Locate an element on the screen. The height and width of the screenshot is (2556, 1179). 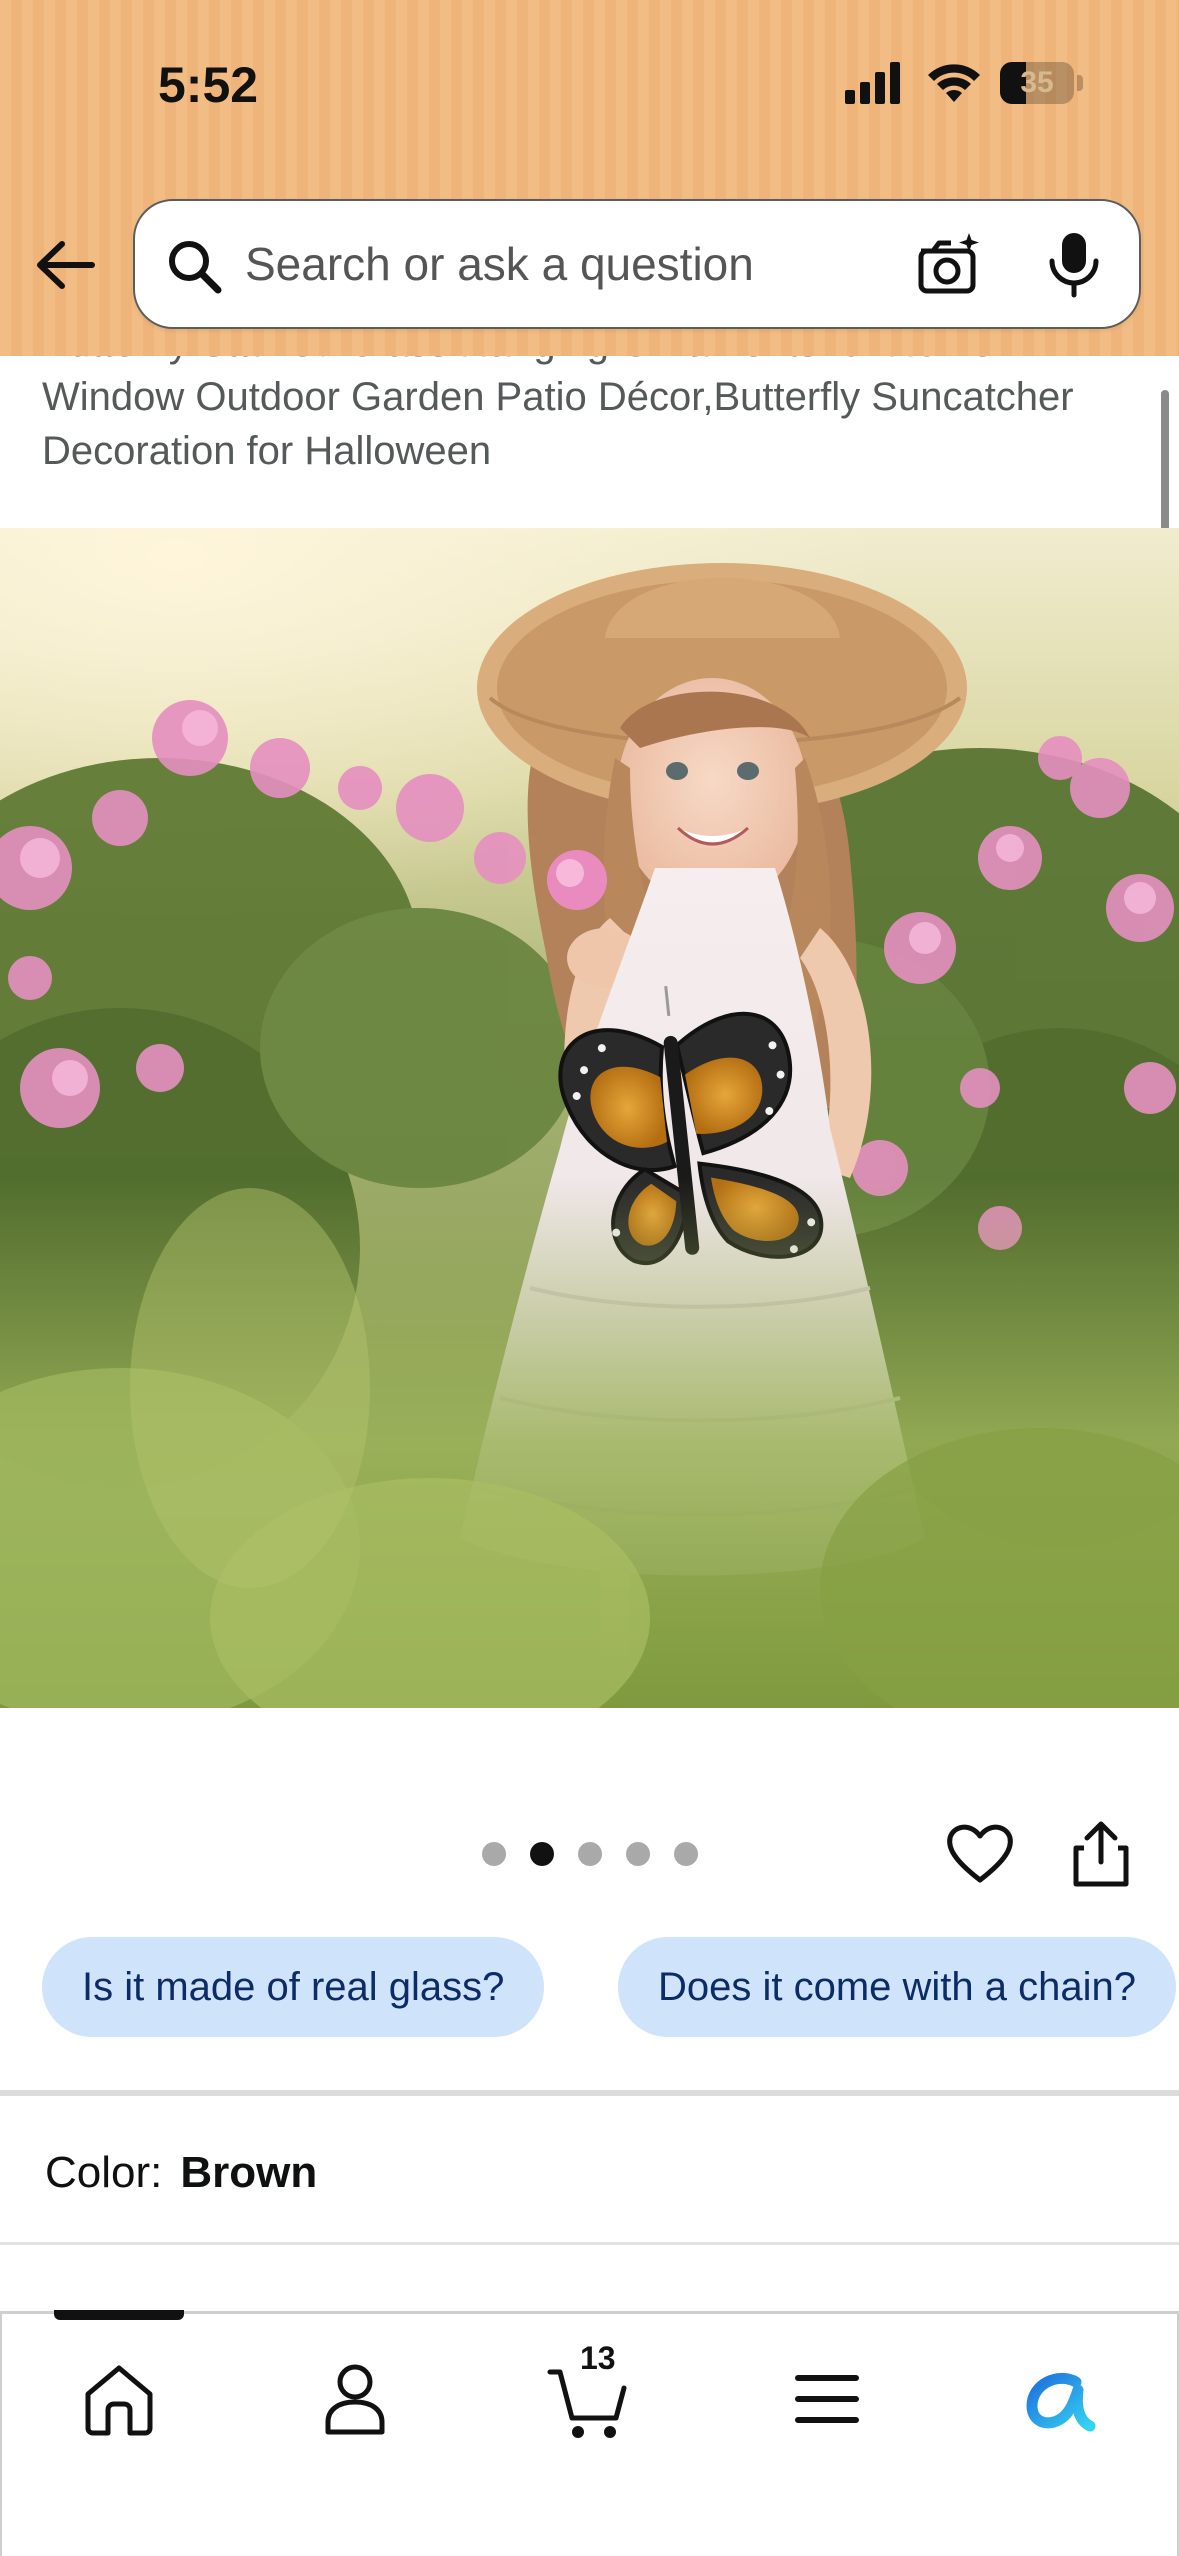
back-button is located at coordinates (65, 265).